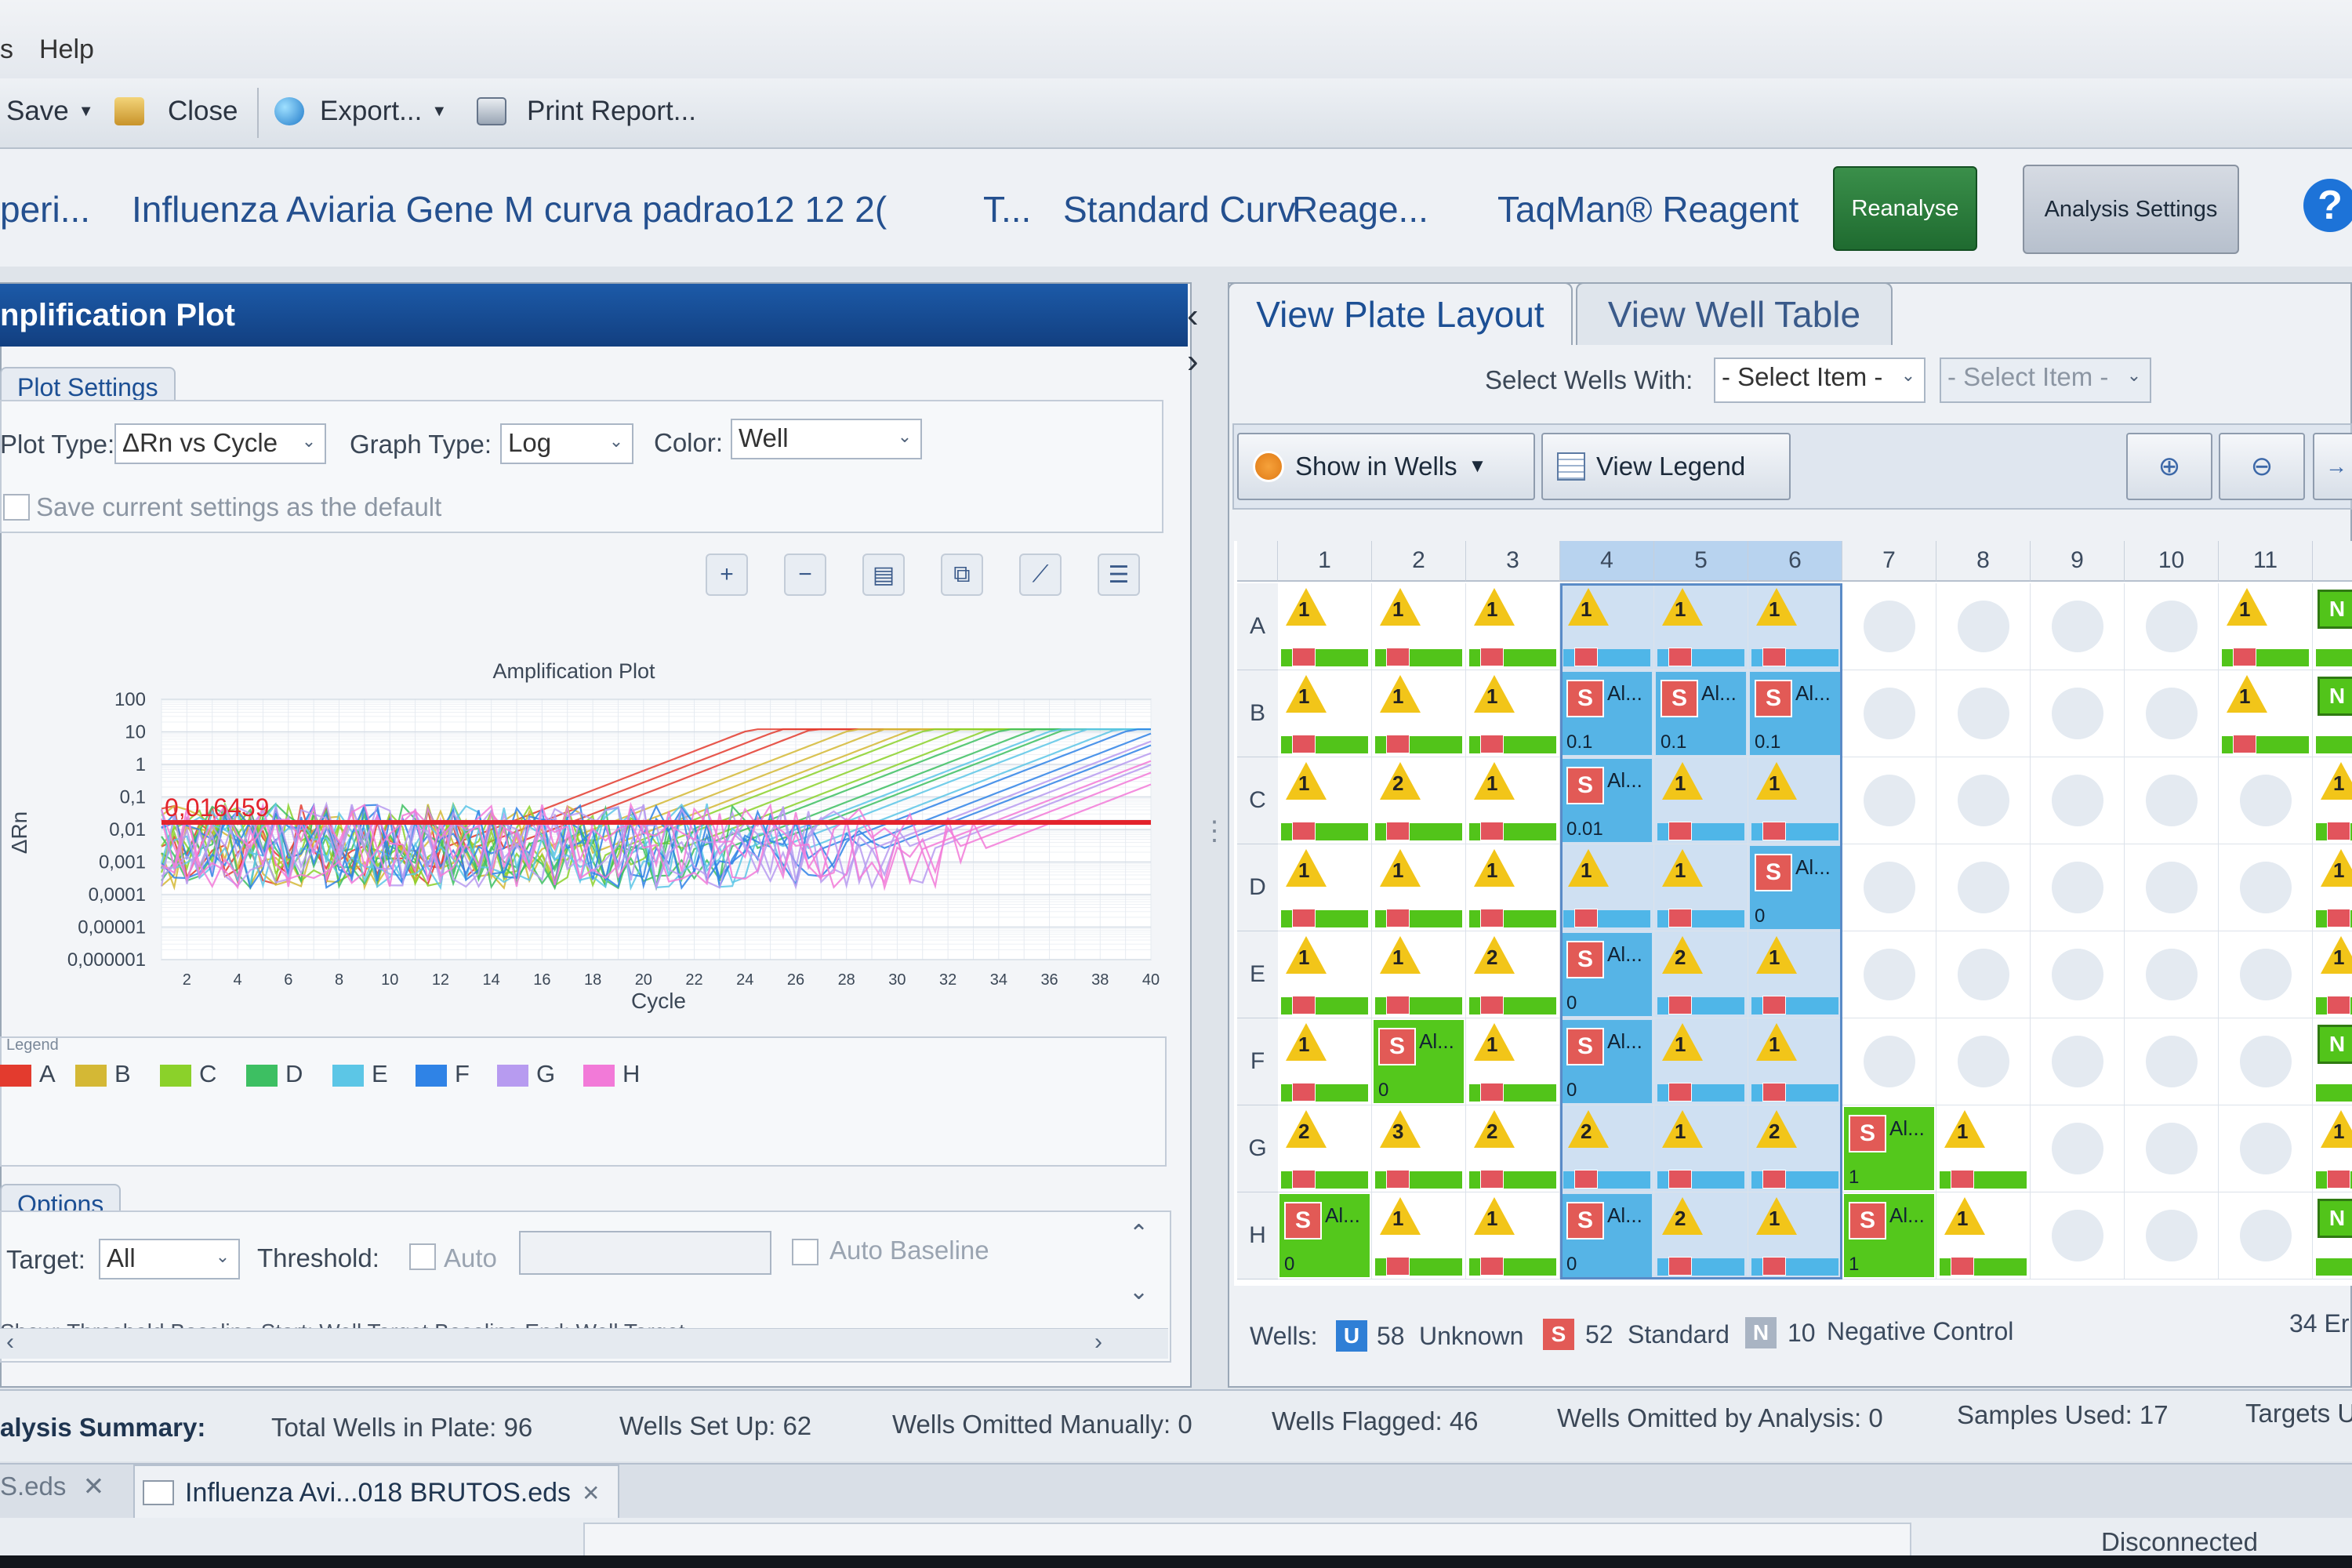 The width and height of the screenshot is (2352, 1568). I want to click on splitter-handle: ⋮, so click(1214, 831).